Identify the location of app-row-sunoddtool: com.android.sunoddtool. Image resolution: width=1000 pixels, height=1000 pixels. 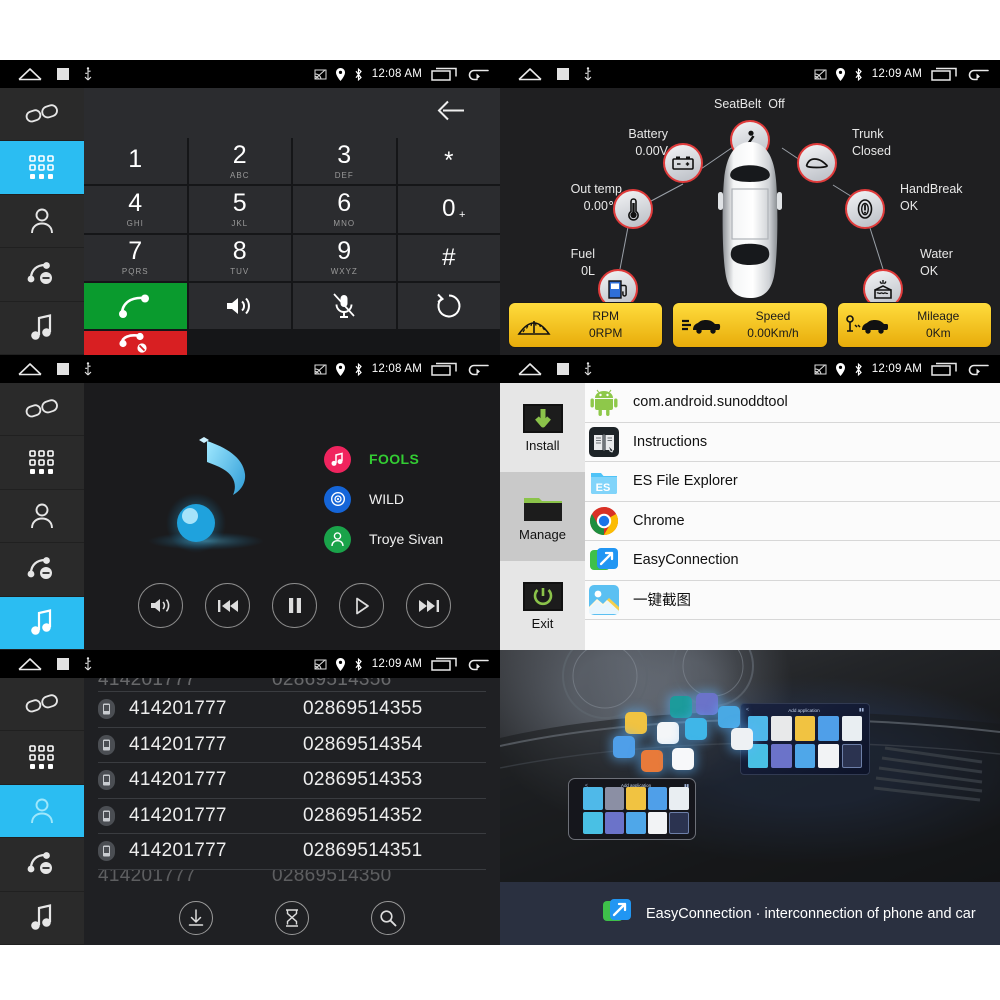
(792, 403).